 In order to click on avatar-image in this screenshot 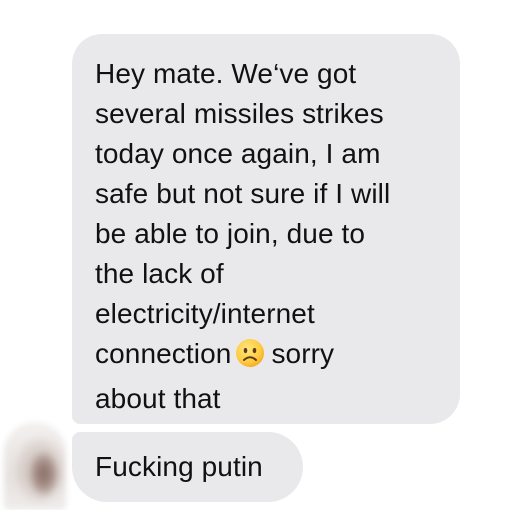, I will do `click(35, 466)`.